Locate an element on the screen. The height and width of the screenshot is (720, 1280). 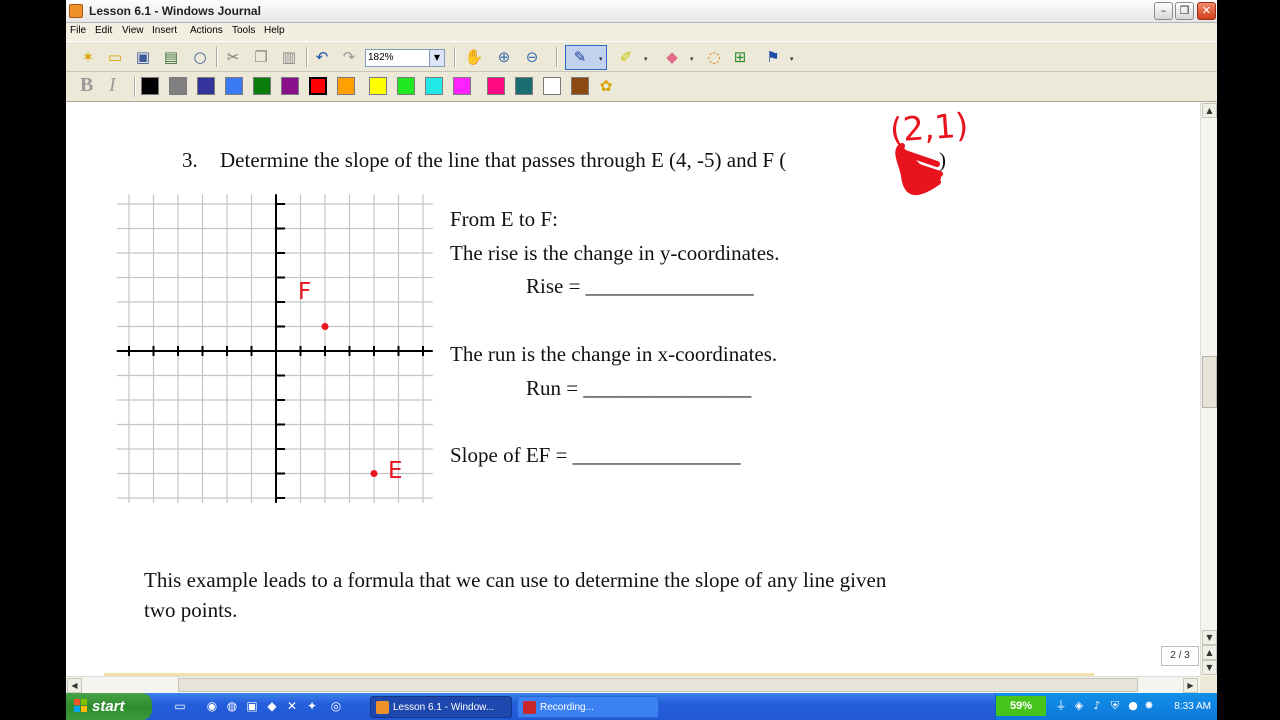
highlighter-icon: ✐ is located at coordinates (626, 57).